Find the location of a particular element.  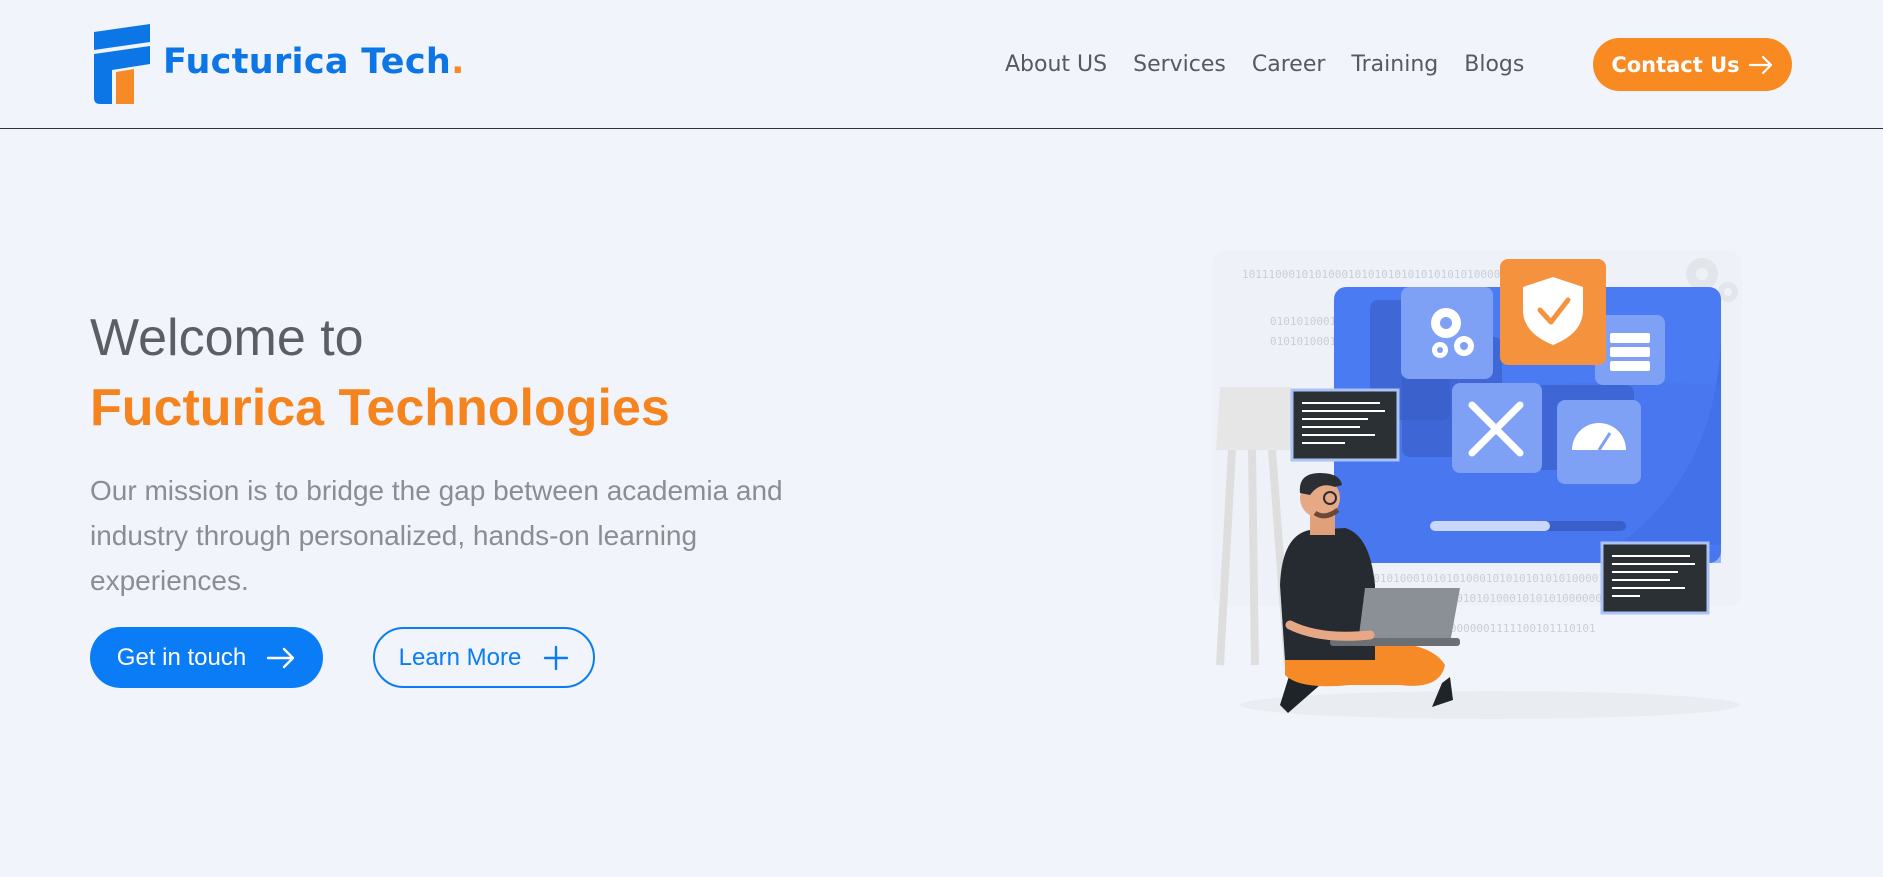

get-in-touch-button: Get in touch is located at coordinates (206, 657).